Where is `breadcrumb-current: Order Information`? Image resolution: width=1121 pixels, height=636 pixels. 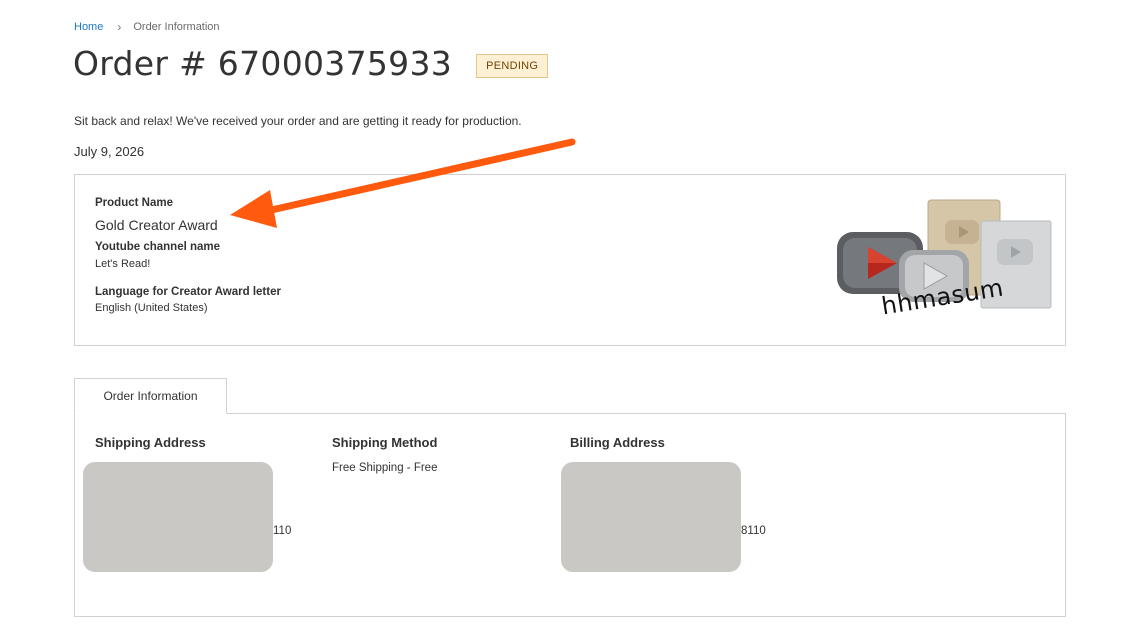
breadcrumb-current: Order Information is located at coordinates (176, 27).